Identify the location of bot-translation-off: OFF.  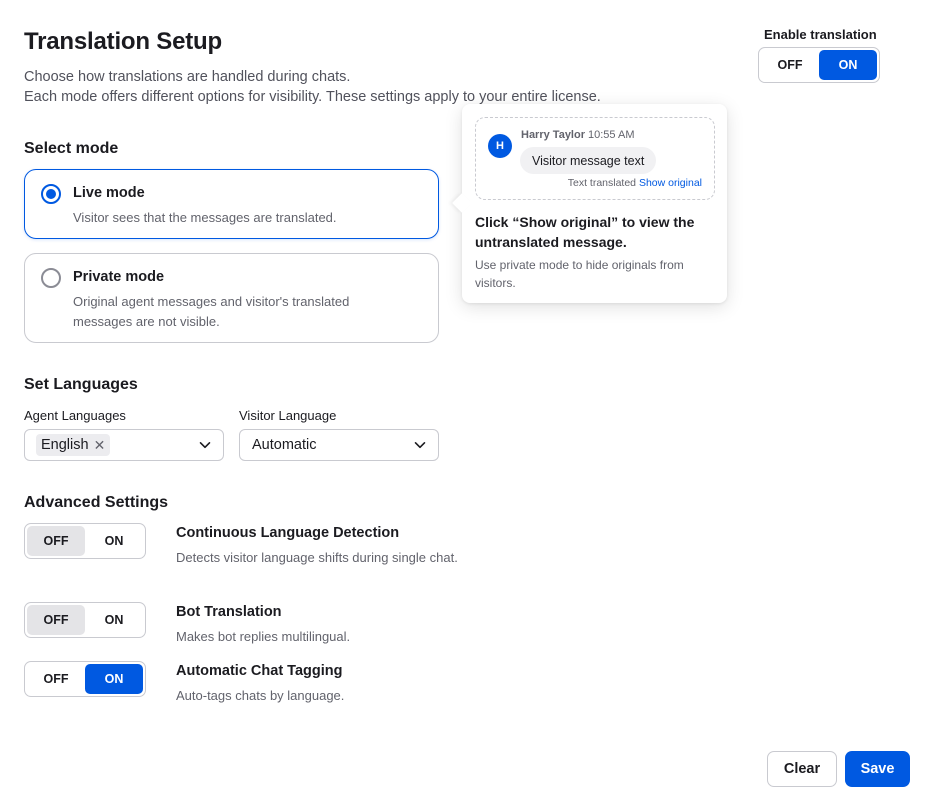
(56, 620).